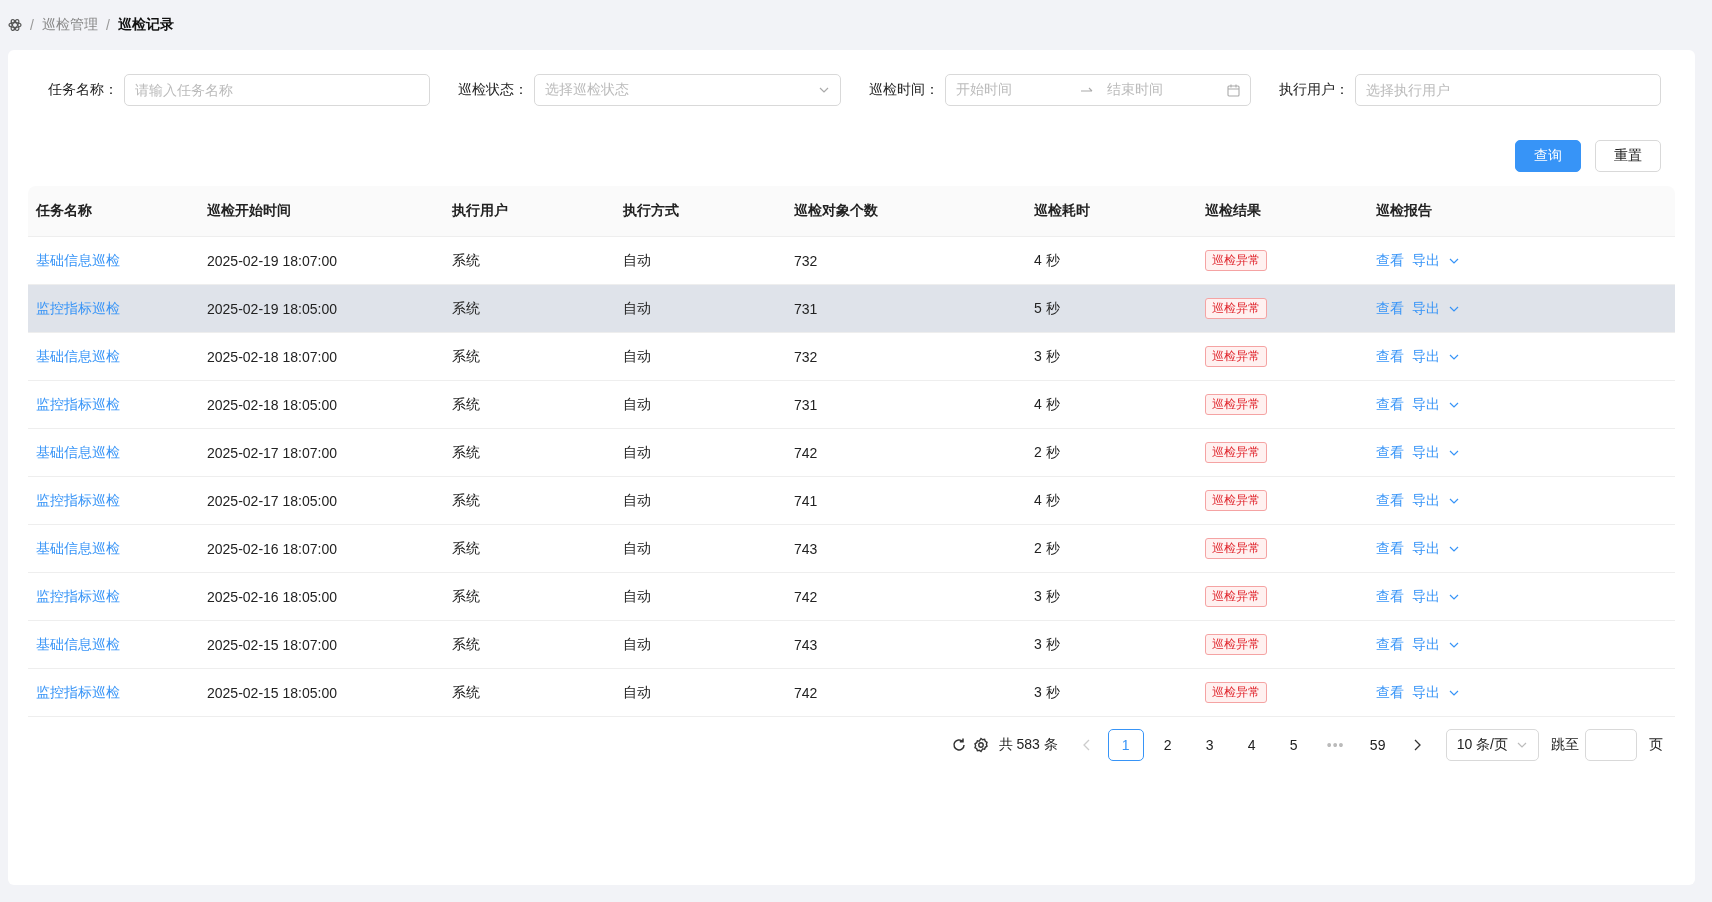 This screenshot has height=902, width=1712. What do you see at coordinates (1548, 156) in the screenshot?
I see `query-button: 查询` at bounding box center [1548, 156].